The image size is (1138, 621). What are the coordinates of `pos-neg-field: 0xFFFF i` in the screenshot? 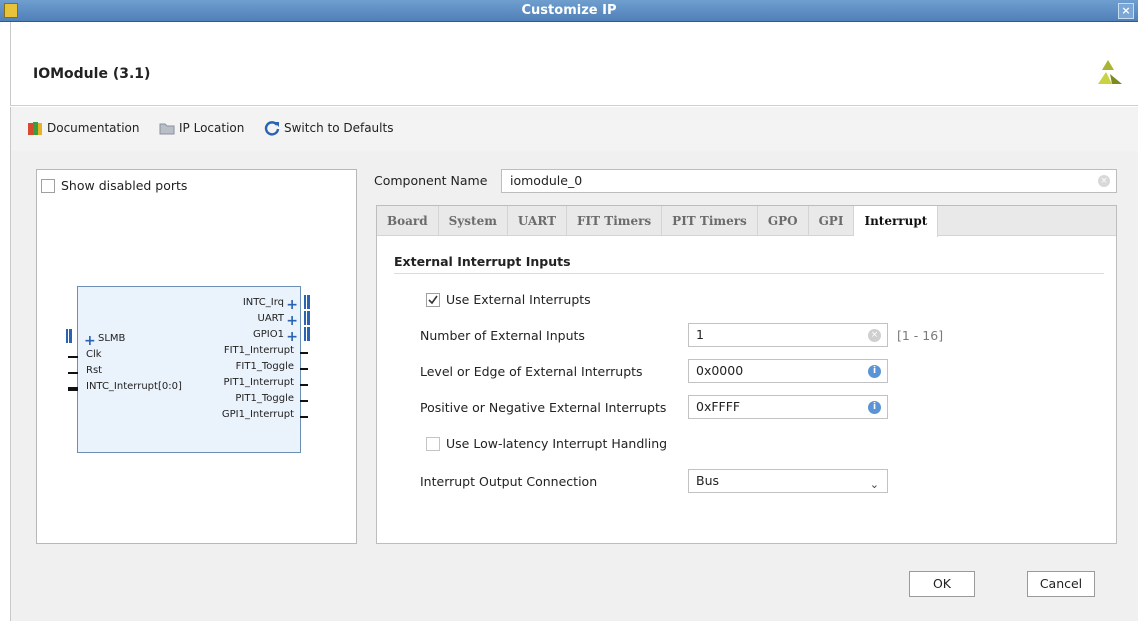 It's located at (788, 407).